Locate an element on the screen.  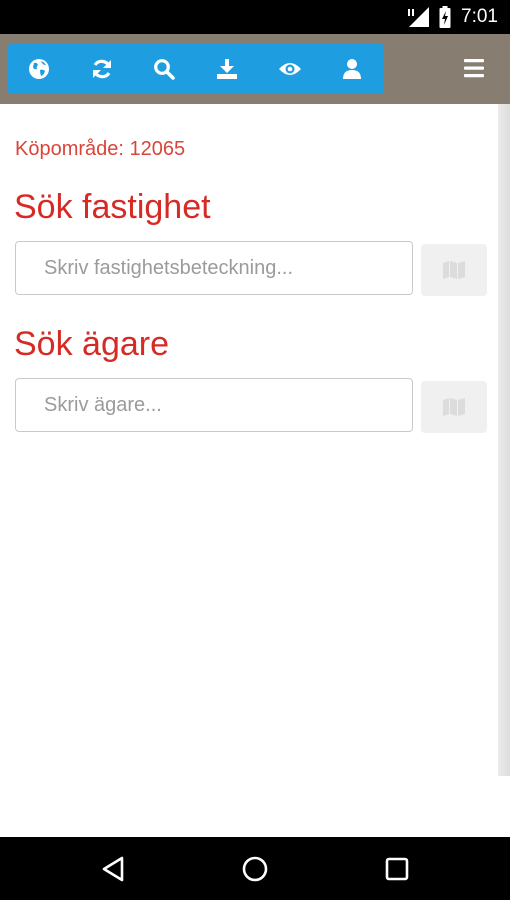
hamburger-menu-icon is located at coordinates (474, 68).